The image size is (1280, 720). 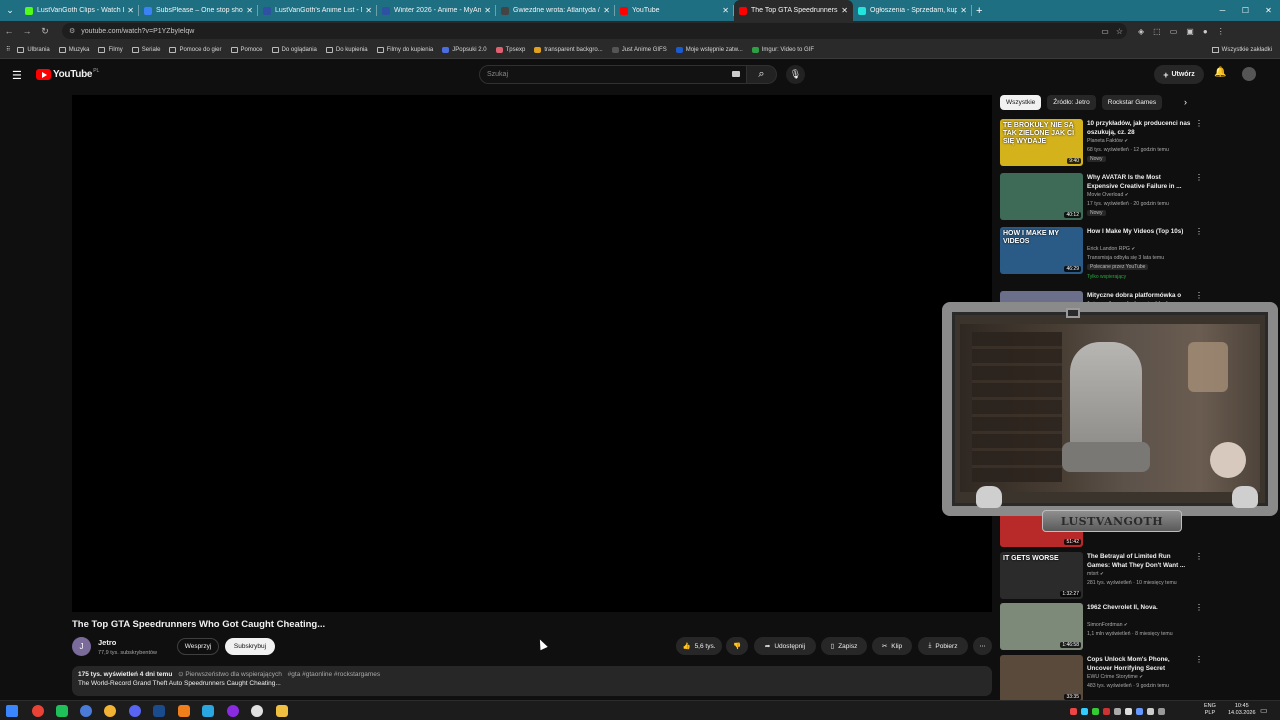 I want to click on browser-tab: LustVanGoth's Anime List - My ✕, so click(x=317, y=10).